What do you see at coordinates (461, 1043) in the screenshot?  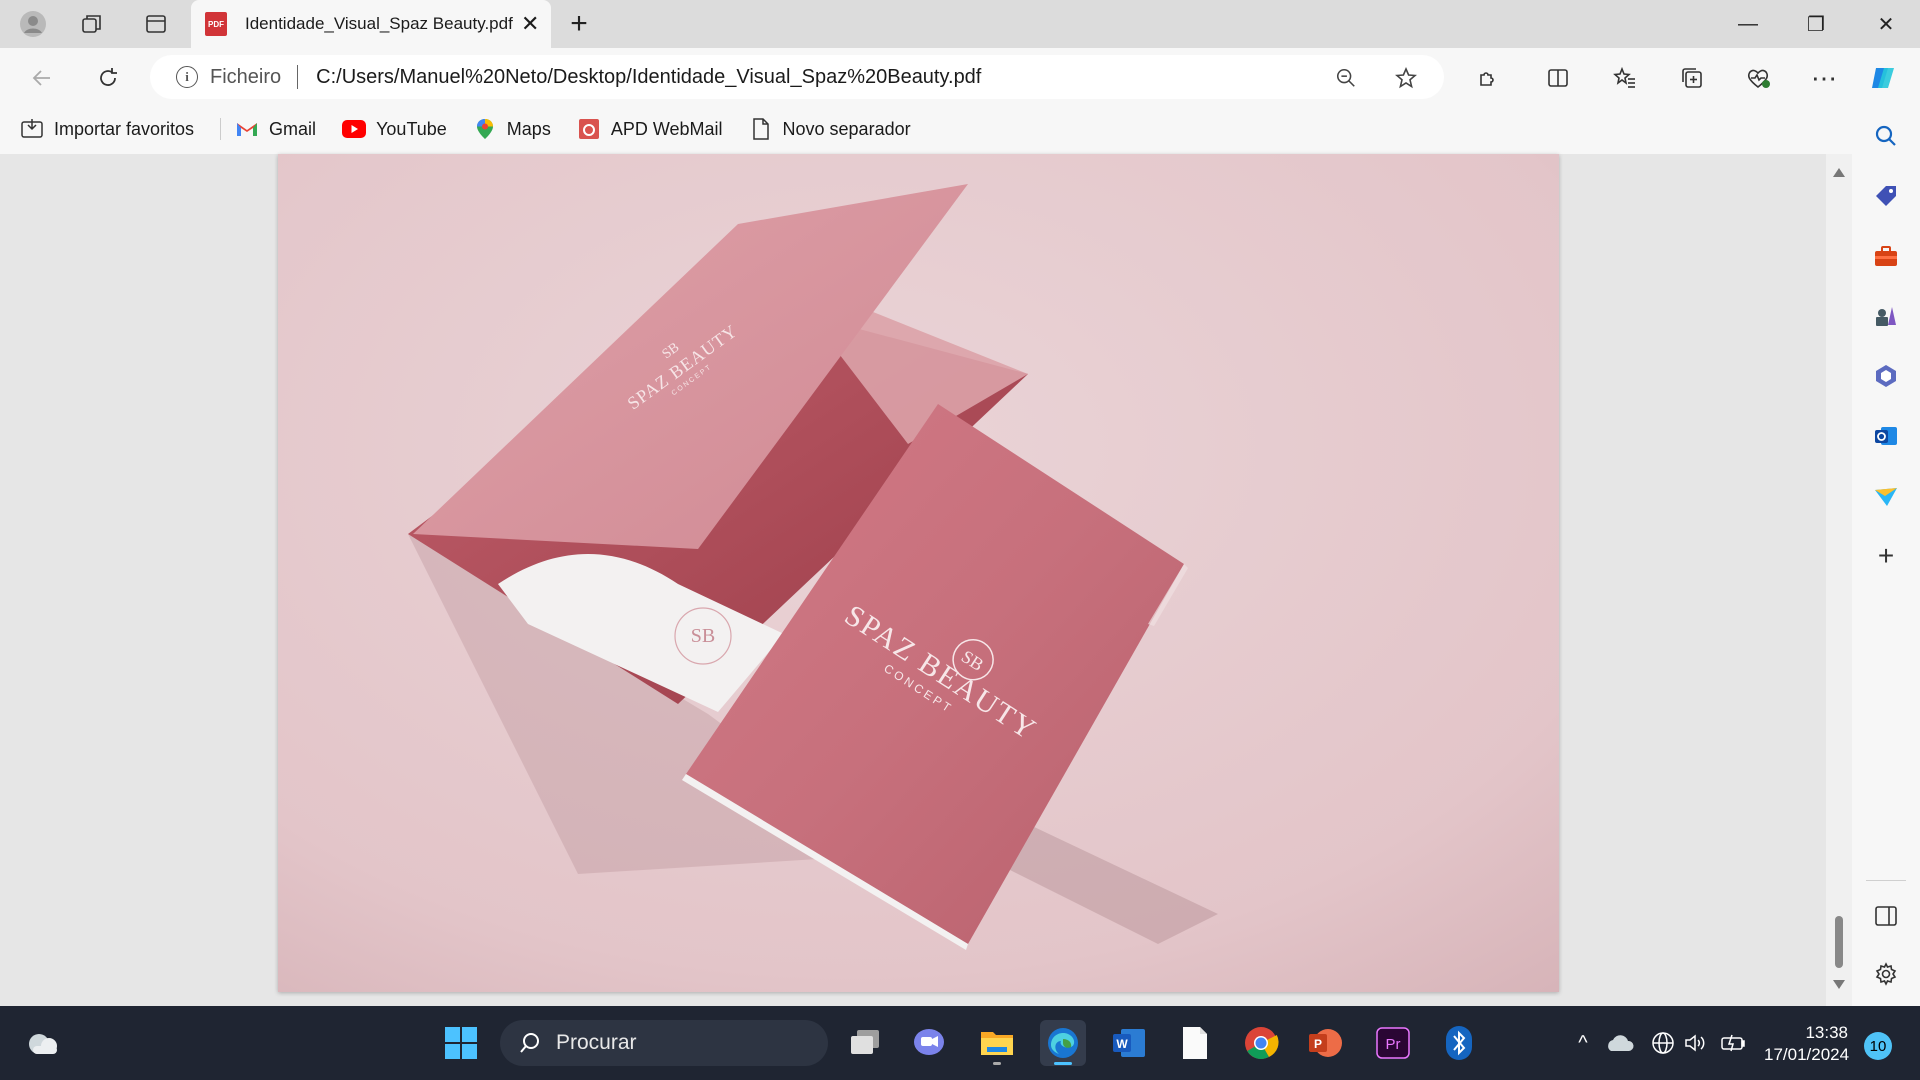 I see `start-button` at bounding box center [461, 1043].